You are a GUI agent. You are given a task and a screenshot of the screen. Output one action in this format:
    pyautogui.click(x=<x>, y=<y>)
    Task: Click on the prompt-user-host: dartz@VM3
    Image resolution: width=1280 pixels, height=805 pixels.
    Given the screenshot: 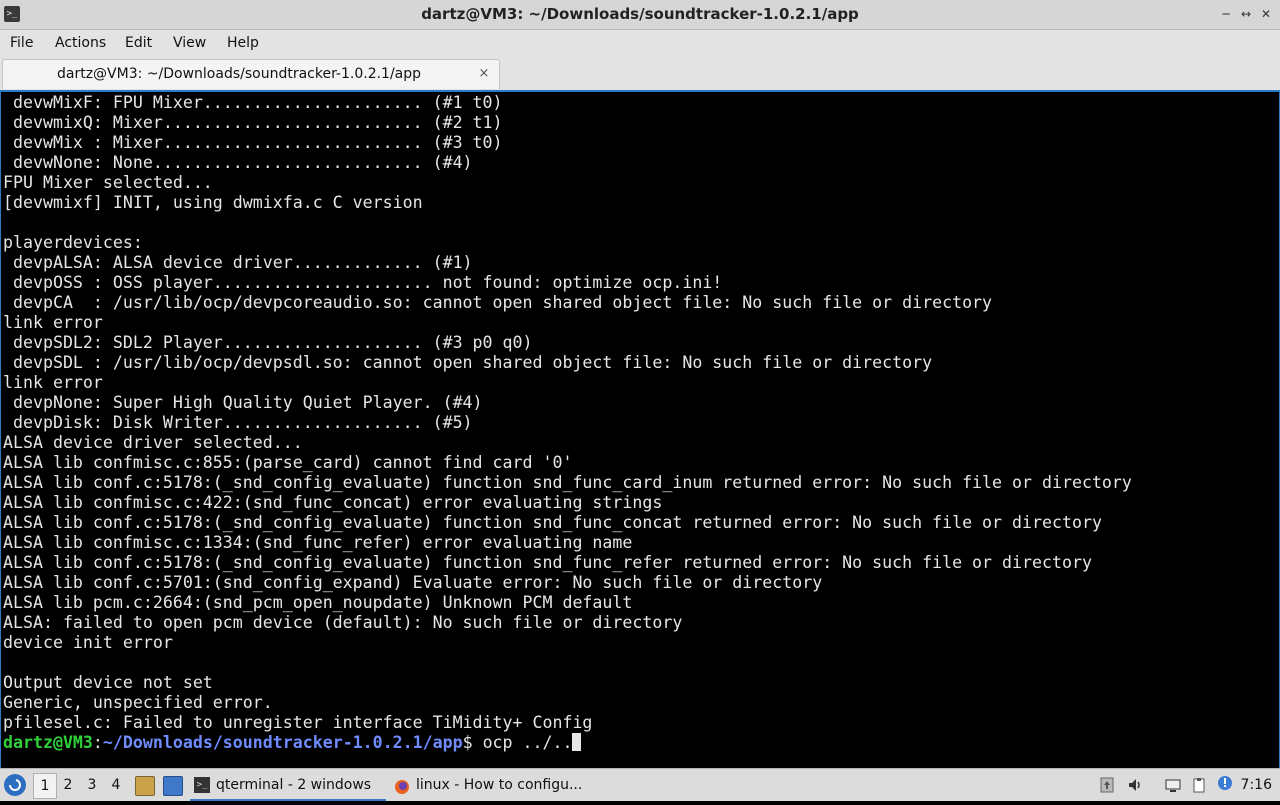 What is the action you would take?
    pyautogui.click(x=48, y=742)
    